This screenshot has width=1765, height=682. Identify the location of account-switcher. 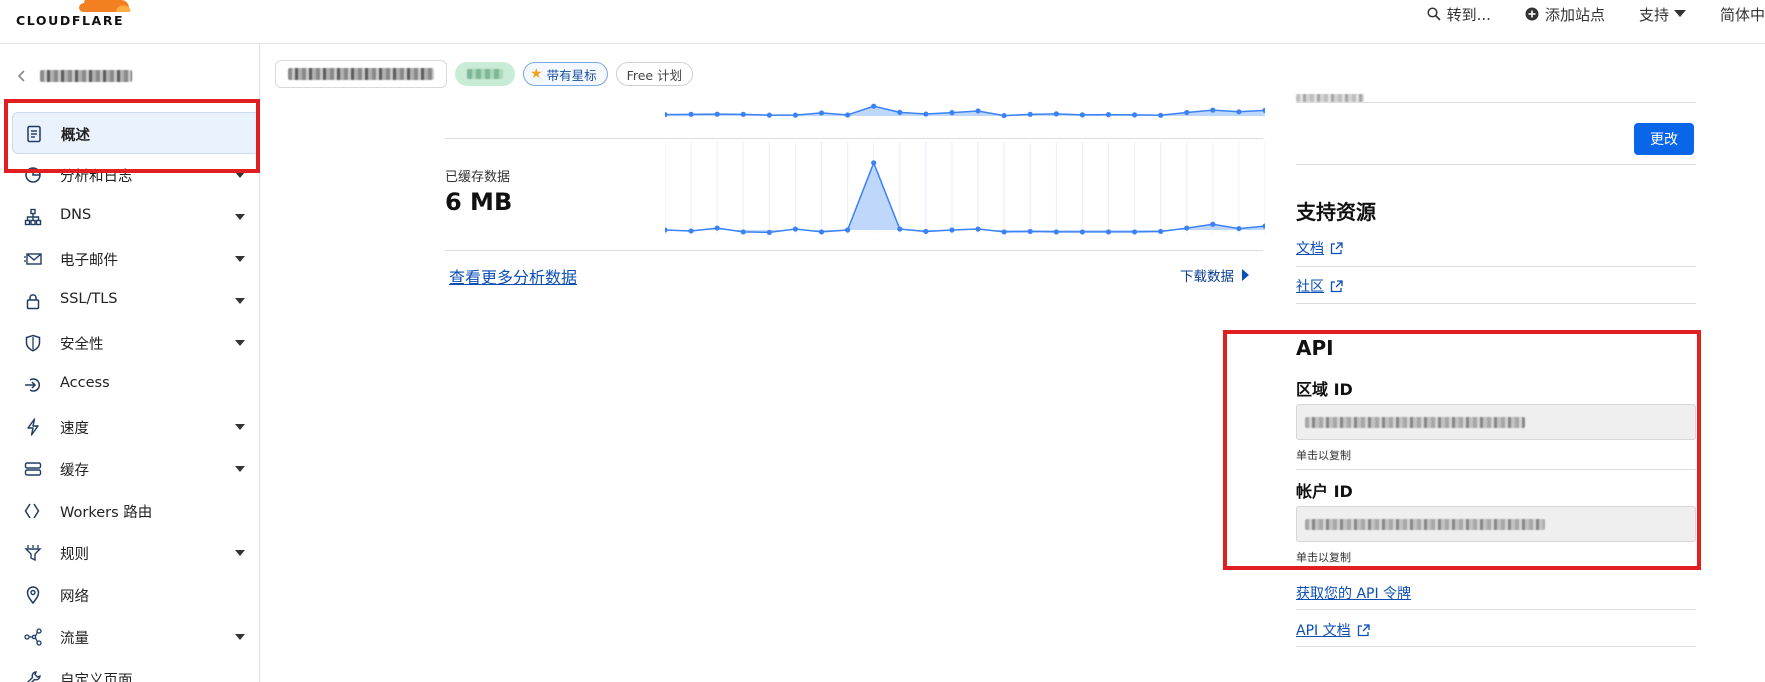
(75, 76).